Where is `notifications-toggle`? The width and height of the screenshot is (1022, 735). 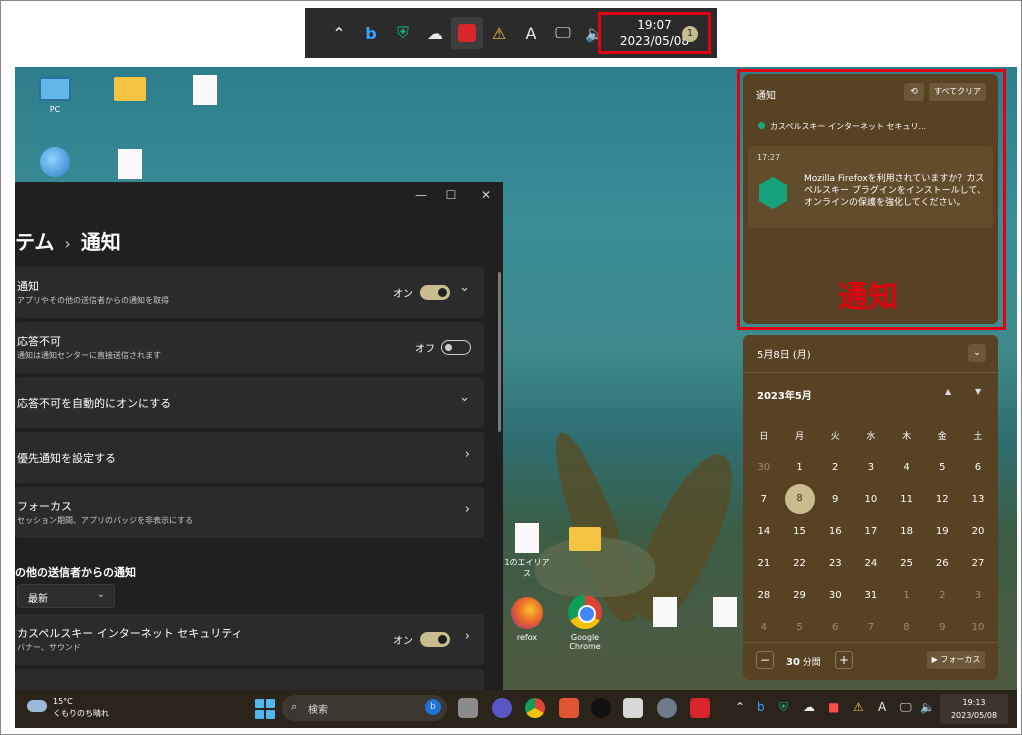 notifications-toggle is located at coordinates (435, 292).